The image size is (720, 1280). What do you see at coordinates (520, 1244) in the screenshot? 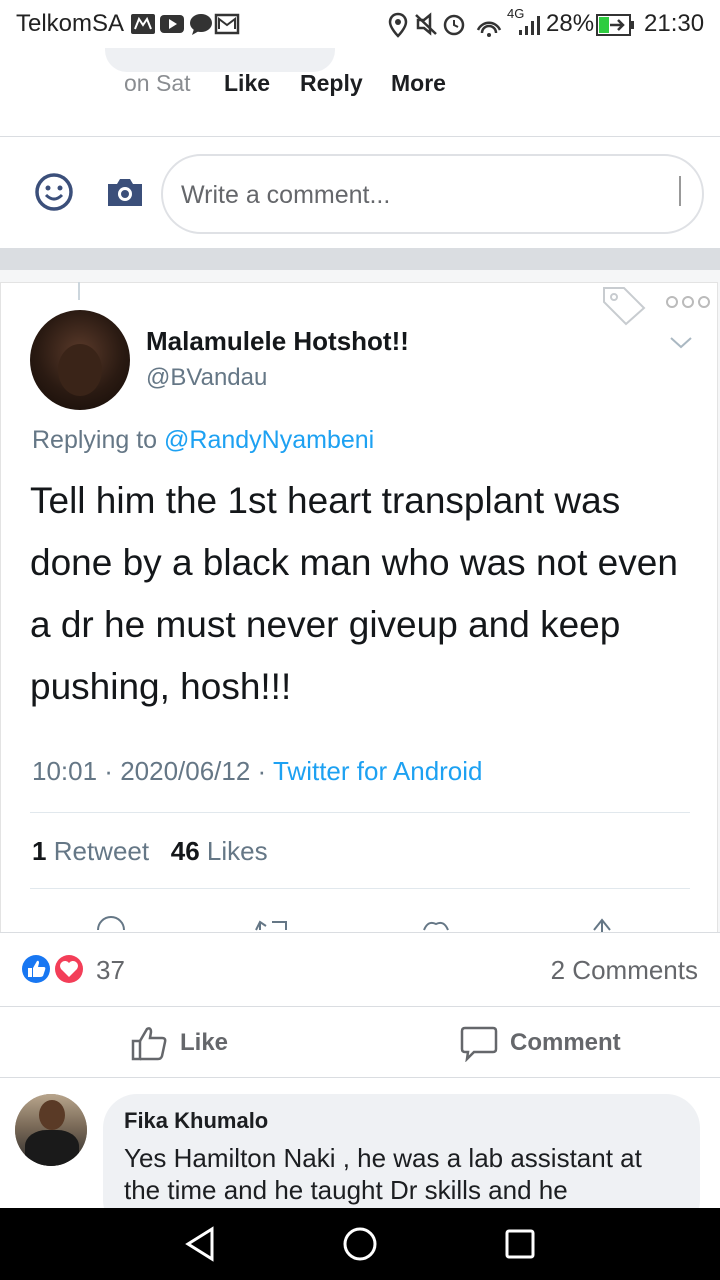
I see `recents-icon` at bounding box center [520, 1244].